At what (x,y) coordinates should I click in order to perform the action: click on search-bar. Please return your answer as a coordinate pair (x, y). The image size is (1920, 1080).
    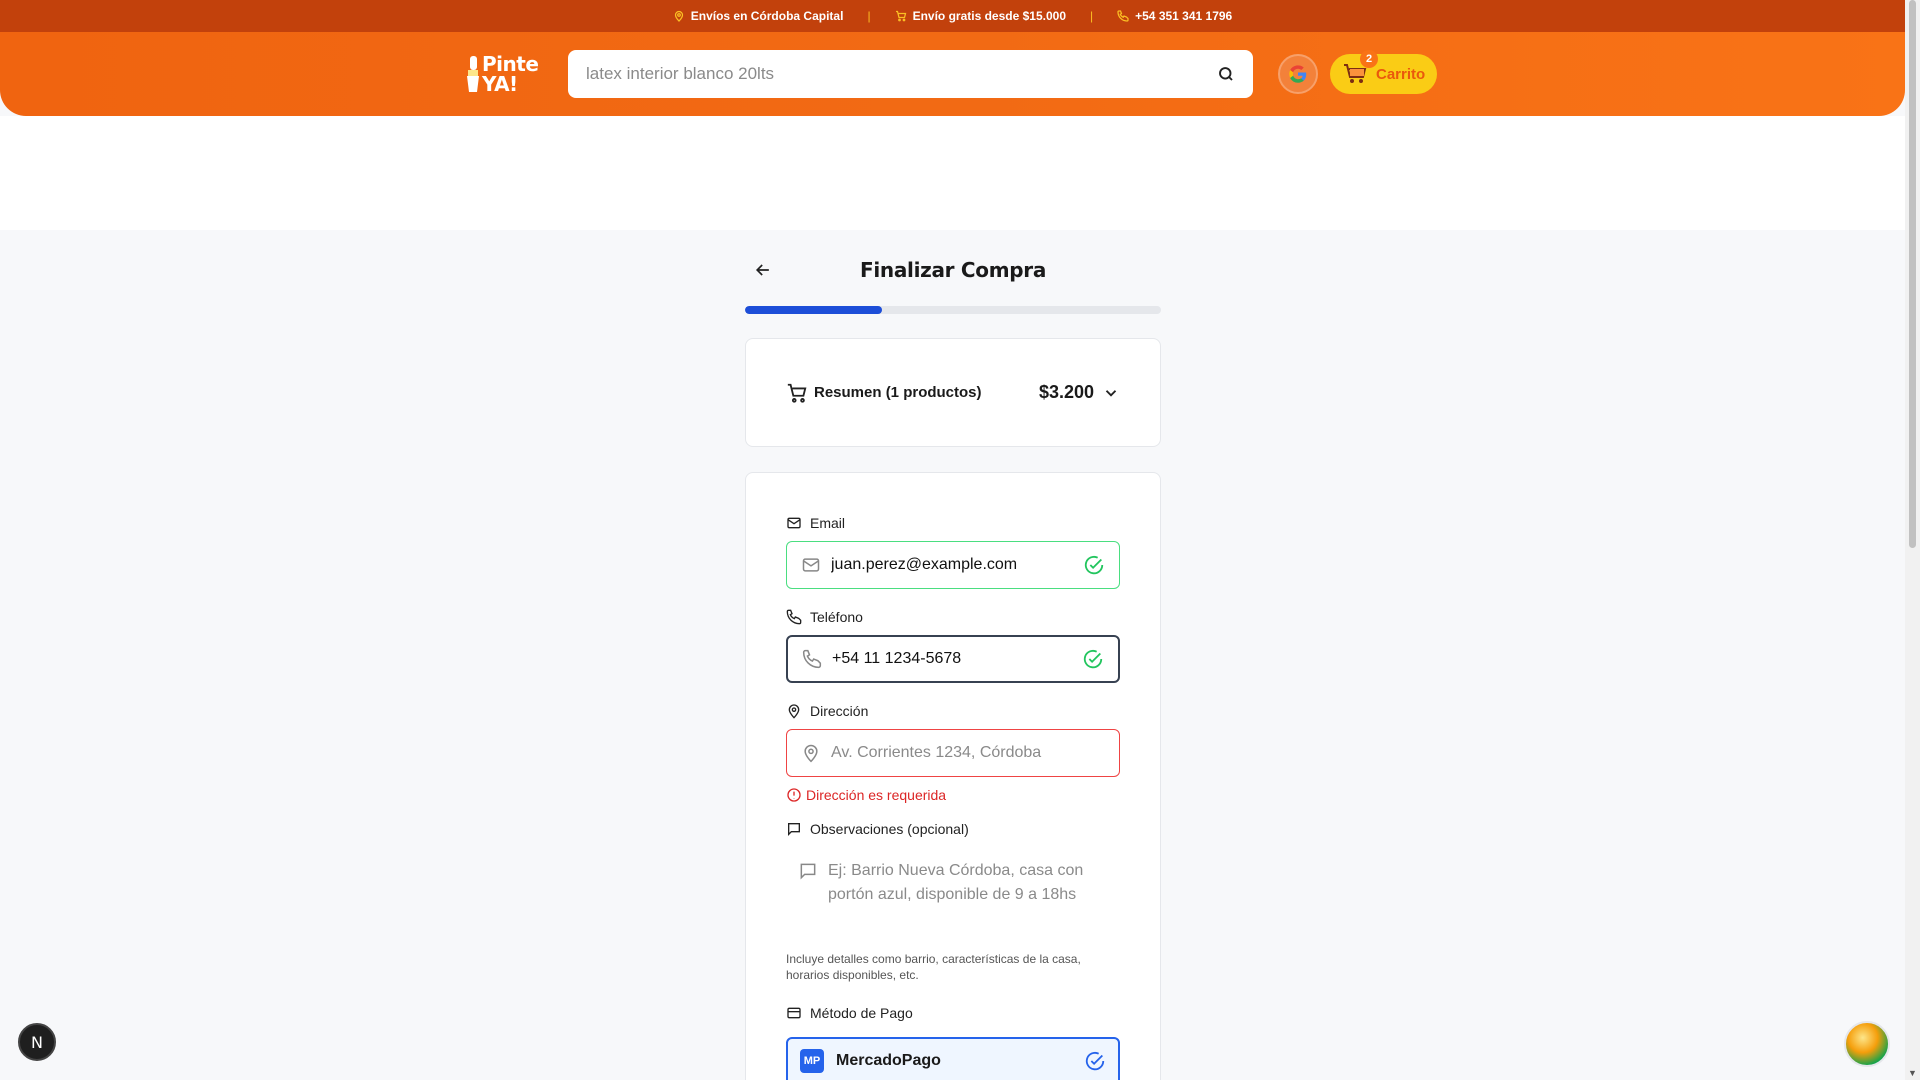
    Looking at the image, I should click on (910, 74).